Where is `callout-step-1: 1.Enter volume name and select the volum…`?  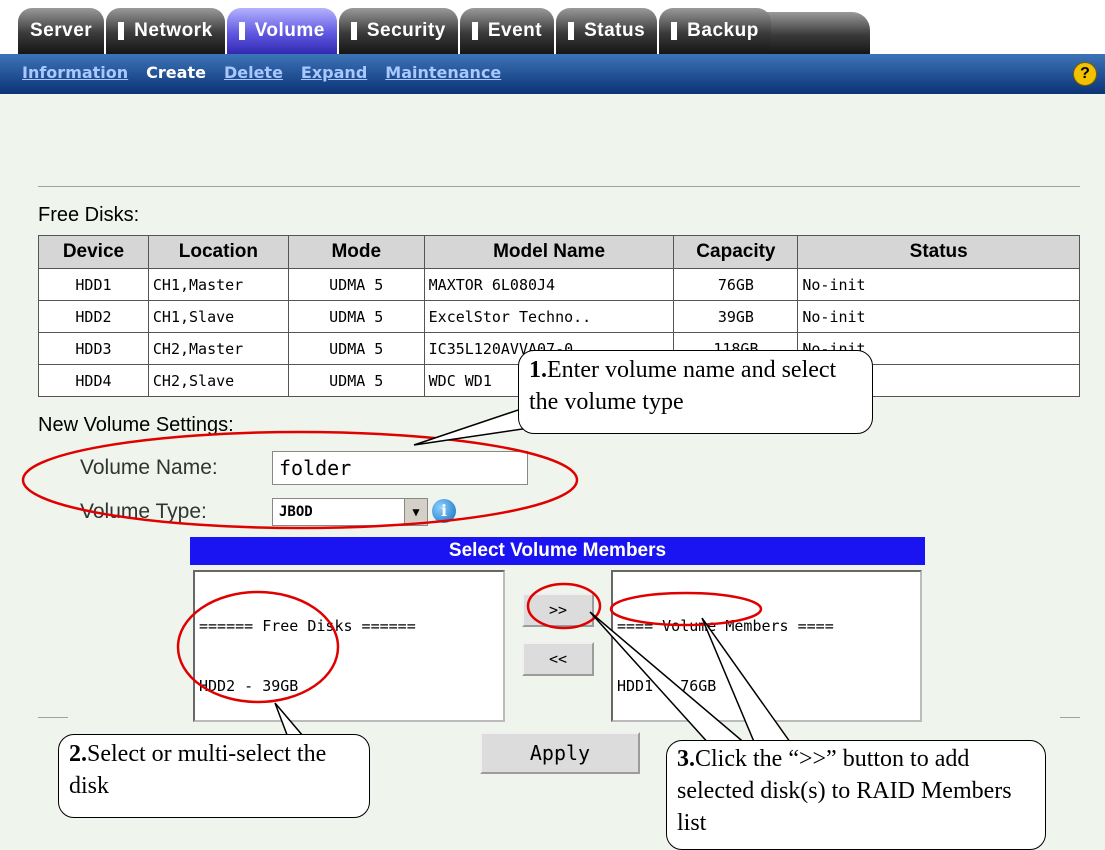
callout-step-1: 1.Enter volume name and select the volum… is located at coordinates (695, 392).